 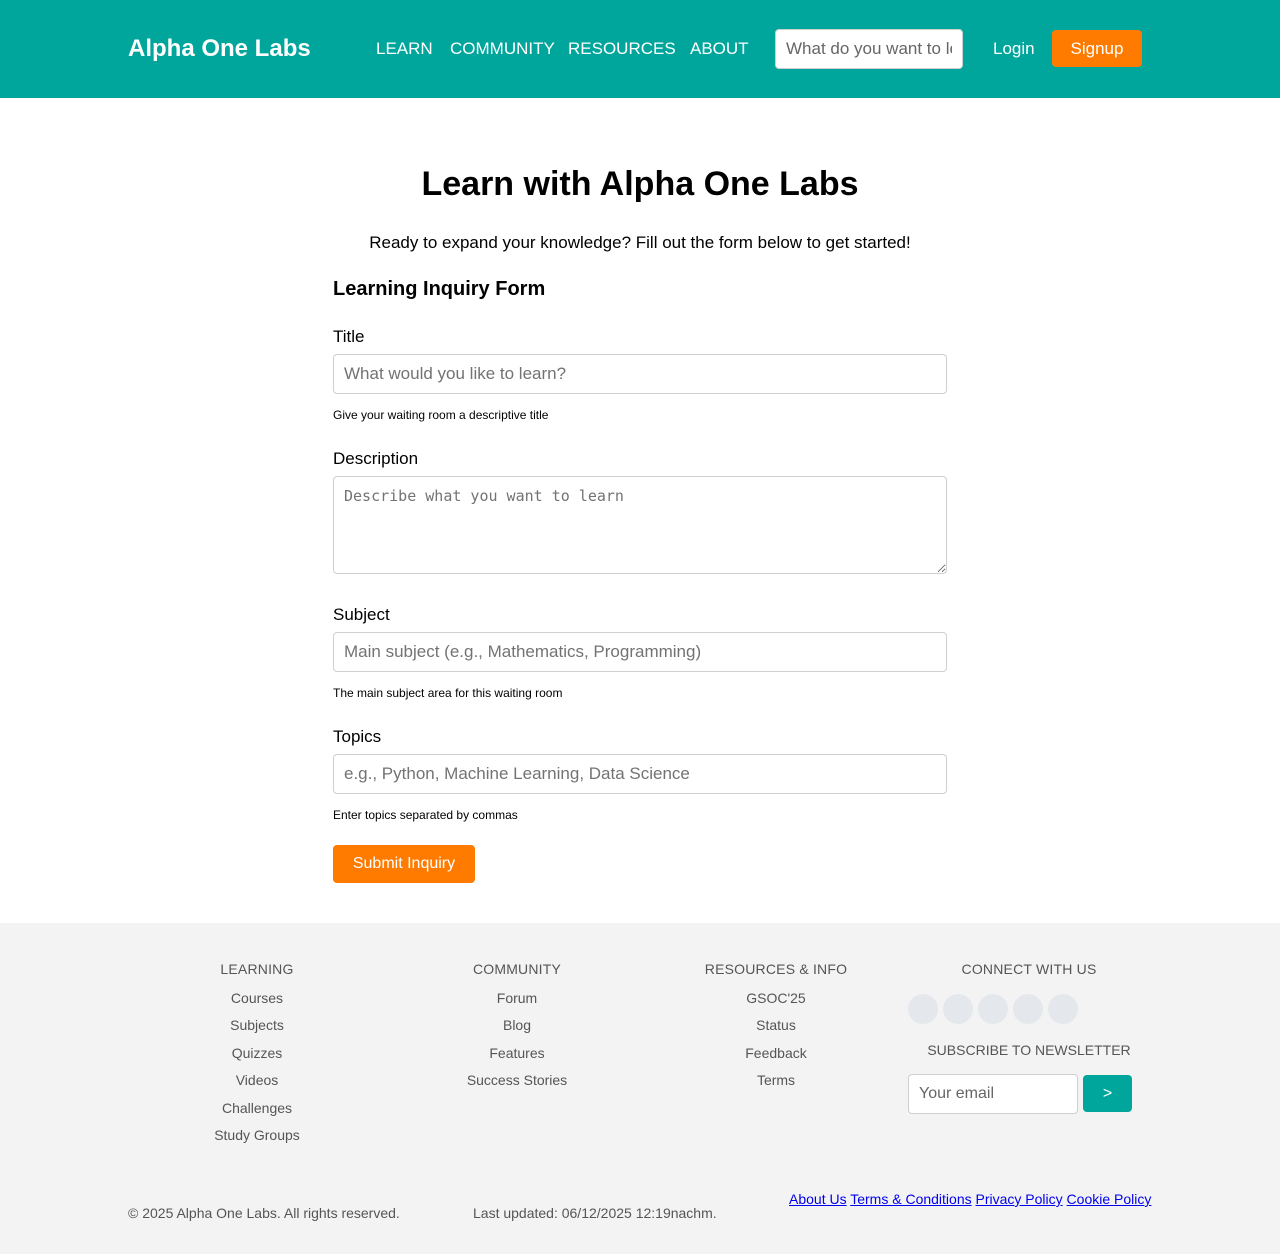 I want to click on footer-link-features: Features, so click(x=517, y=1053).